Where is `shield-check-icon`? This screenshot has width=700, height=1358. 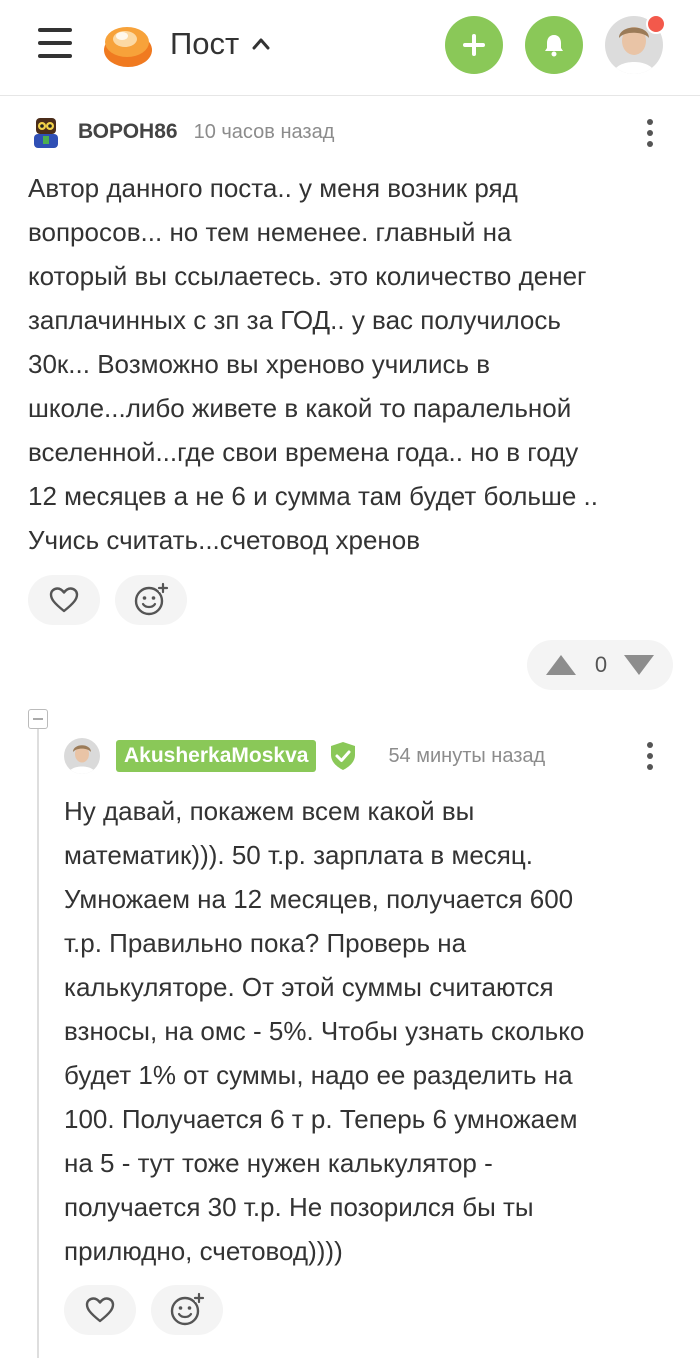 shield-check-icon is located at coordinates (343, 756).